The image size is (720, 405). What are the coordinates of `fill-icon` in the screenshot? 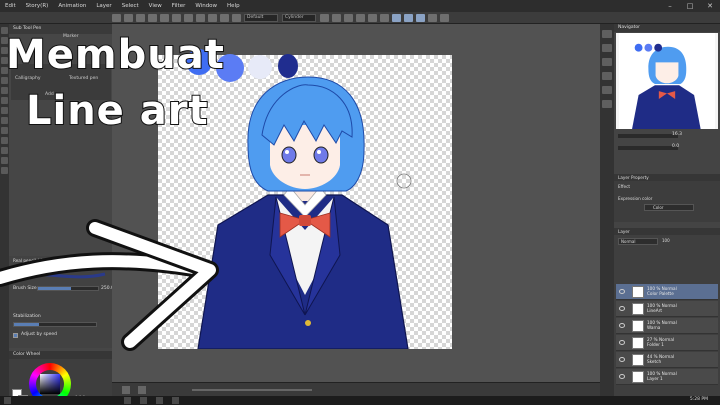 It's located at (200, 17).